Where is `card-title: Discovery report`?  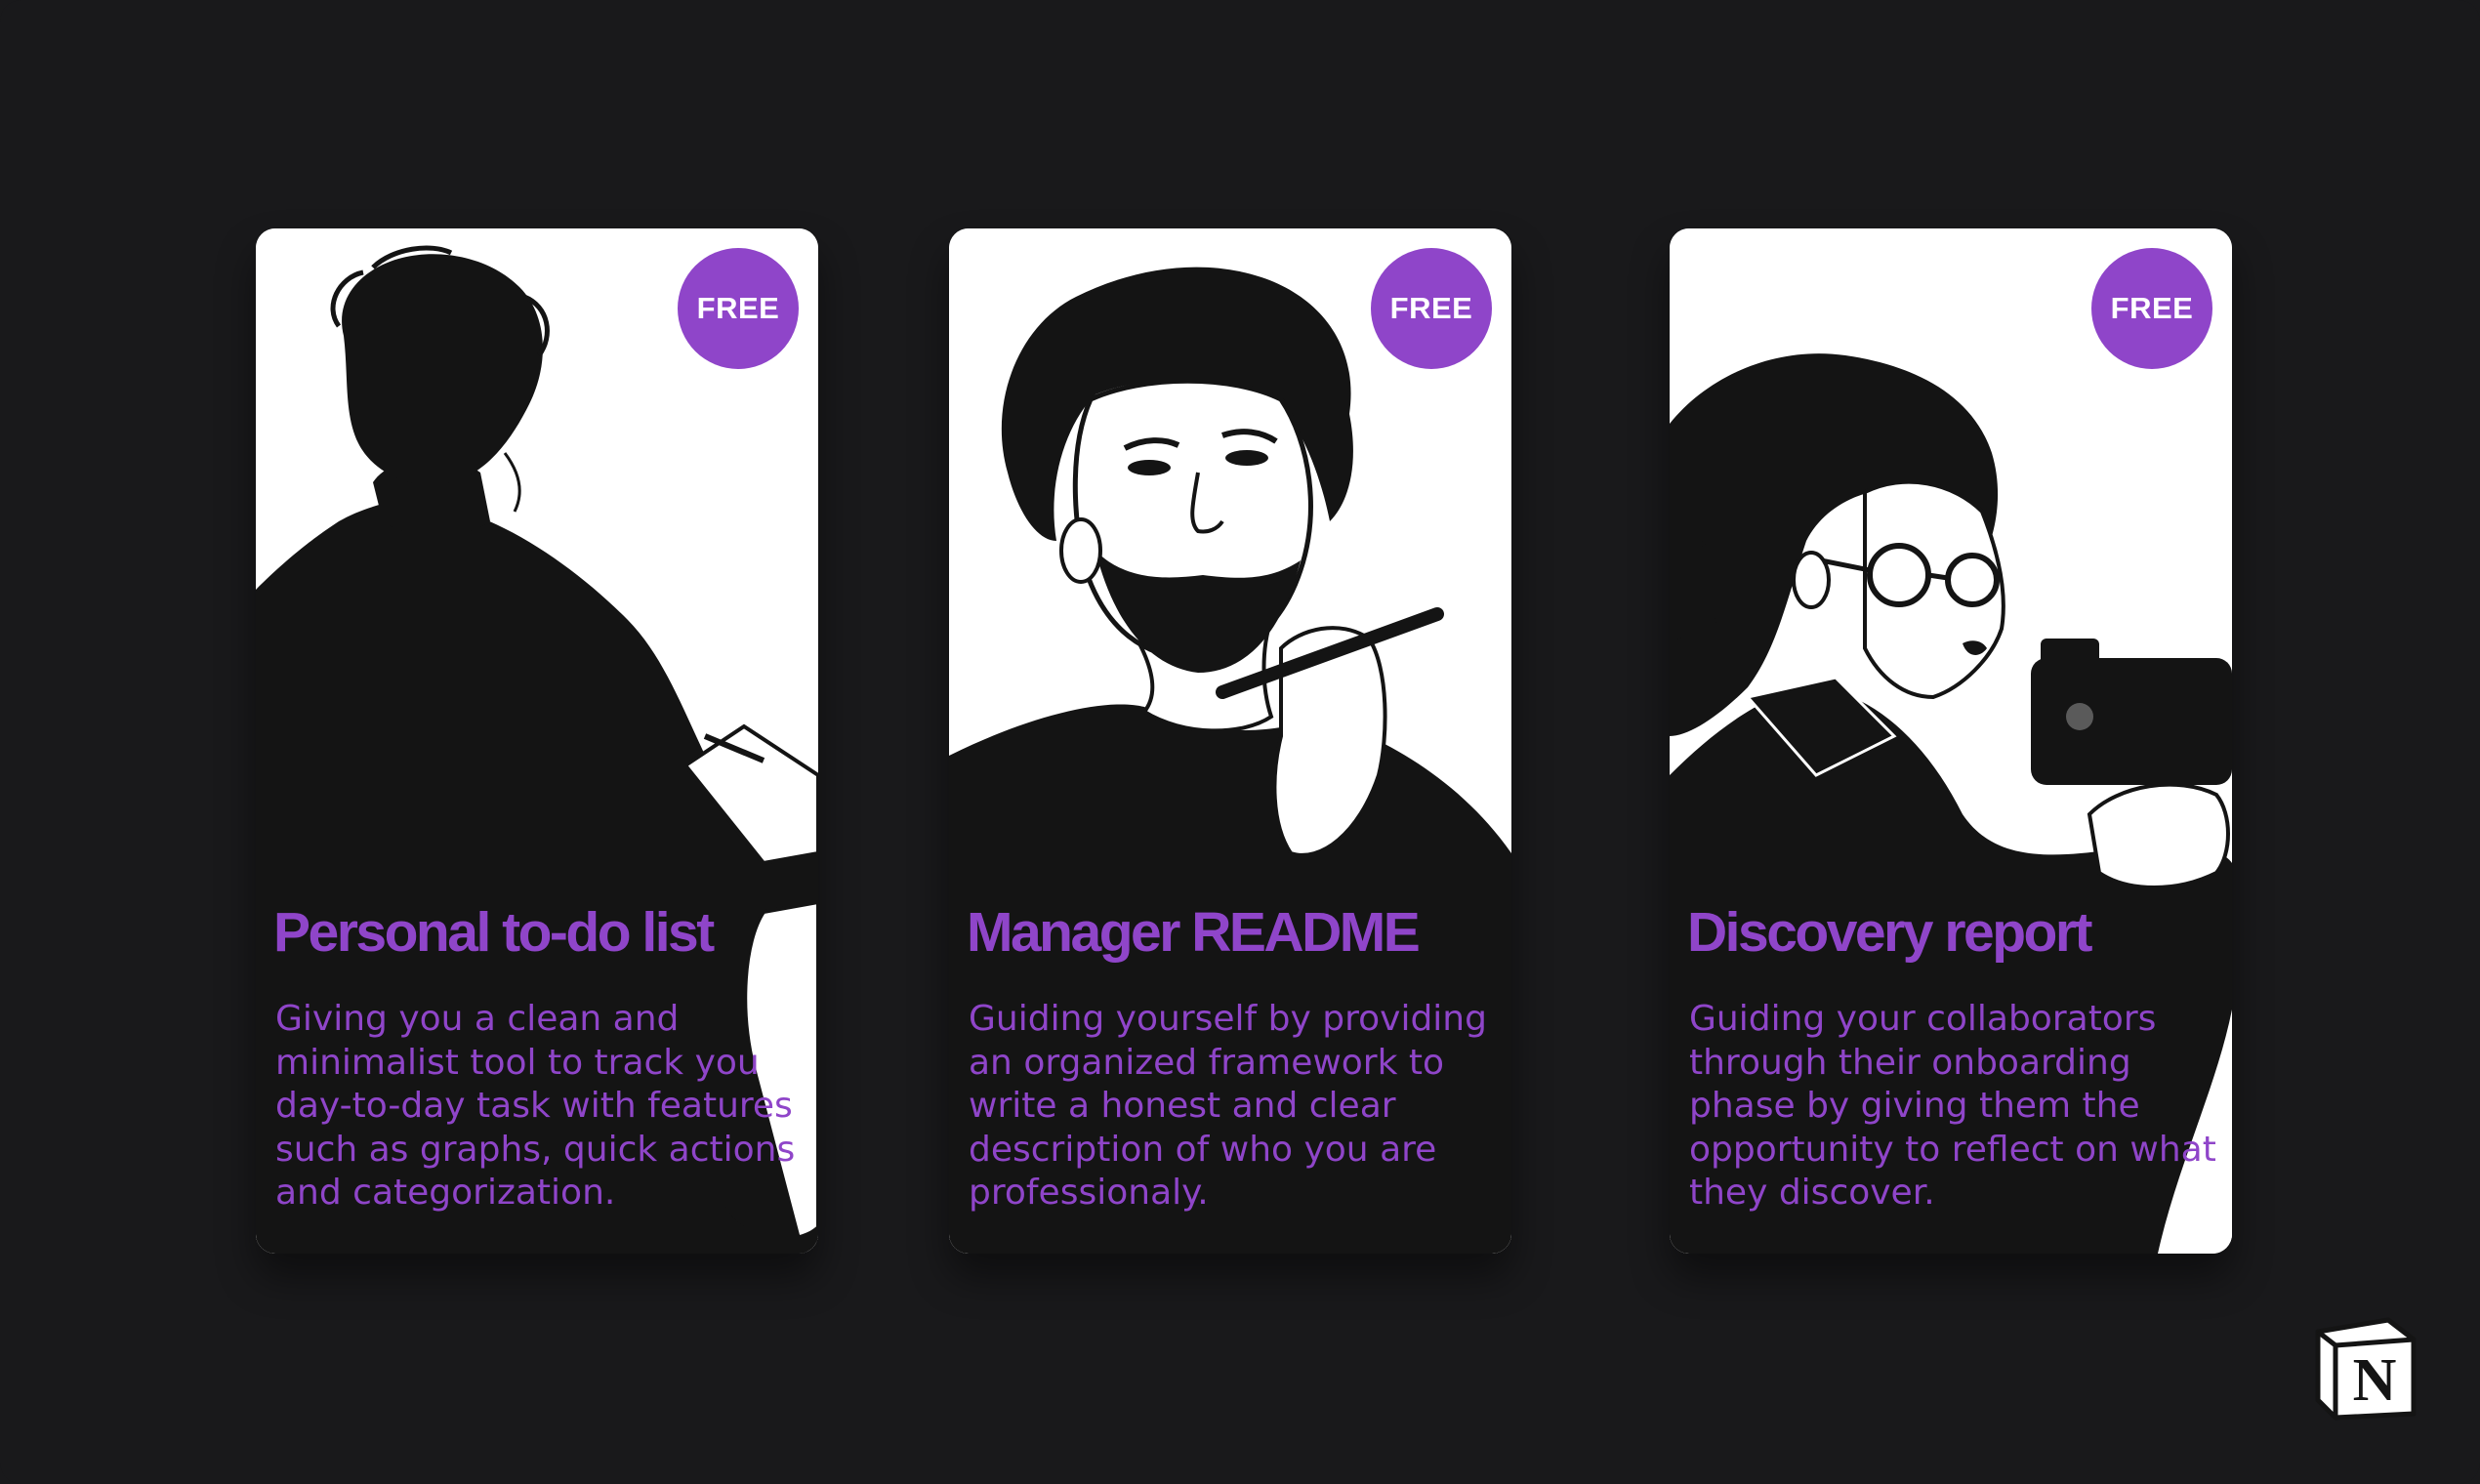 card-title: Discovery report is located at coordinates (1890, 933).